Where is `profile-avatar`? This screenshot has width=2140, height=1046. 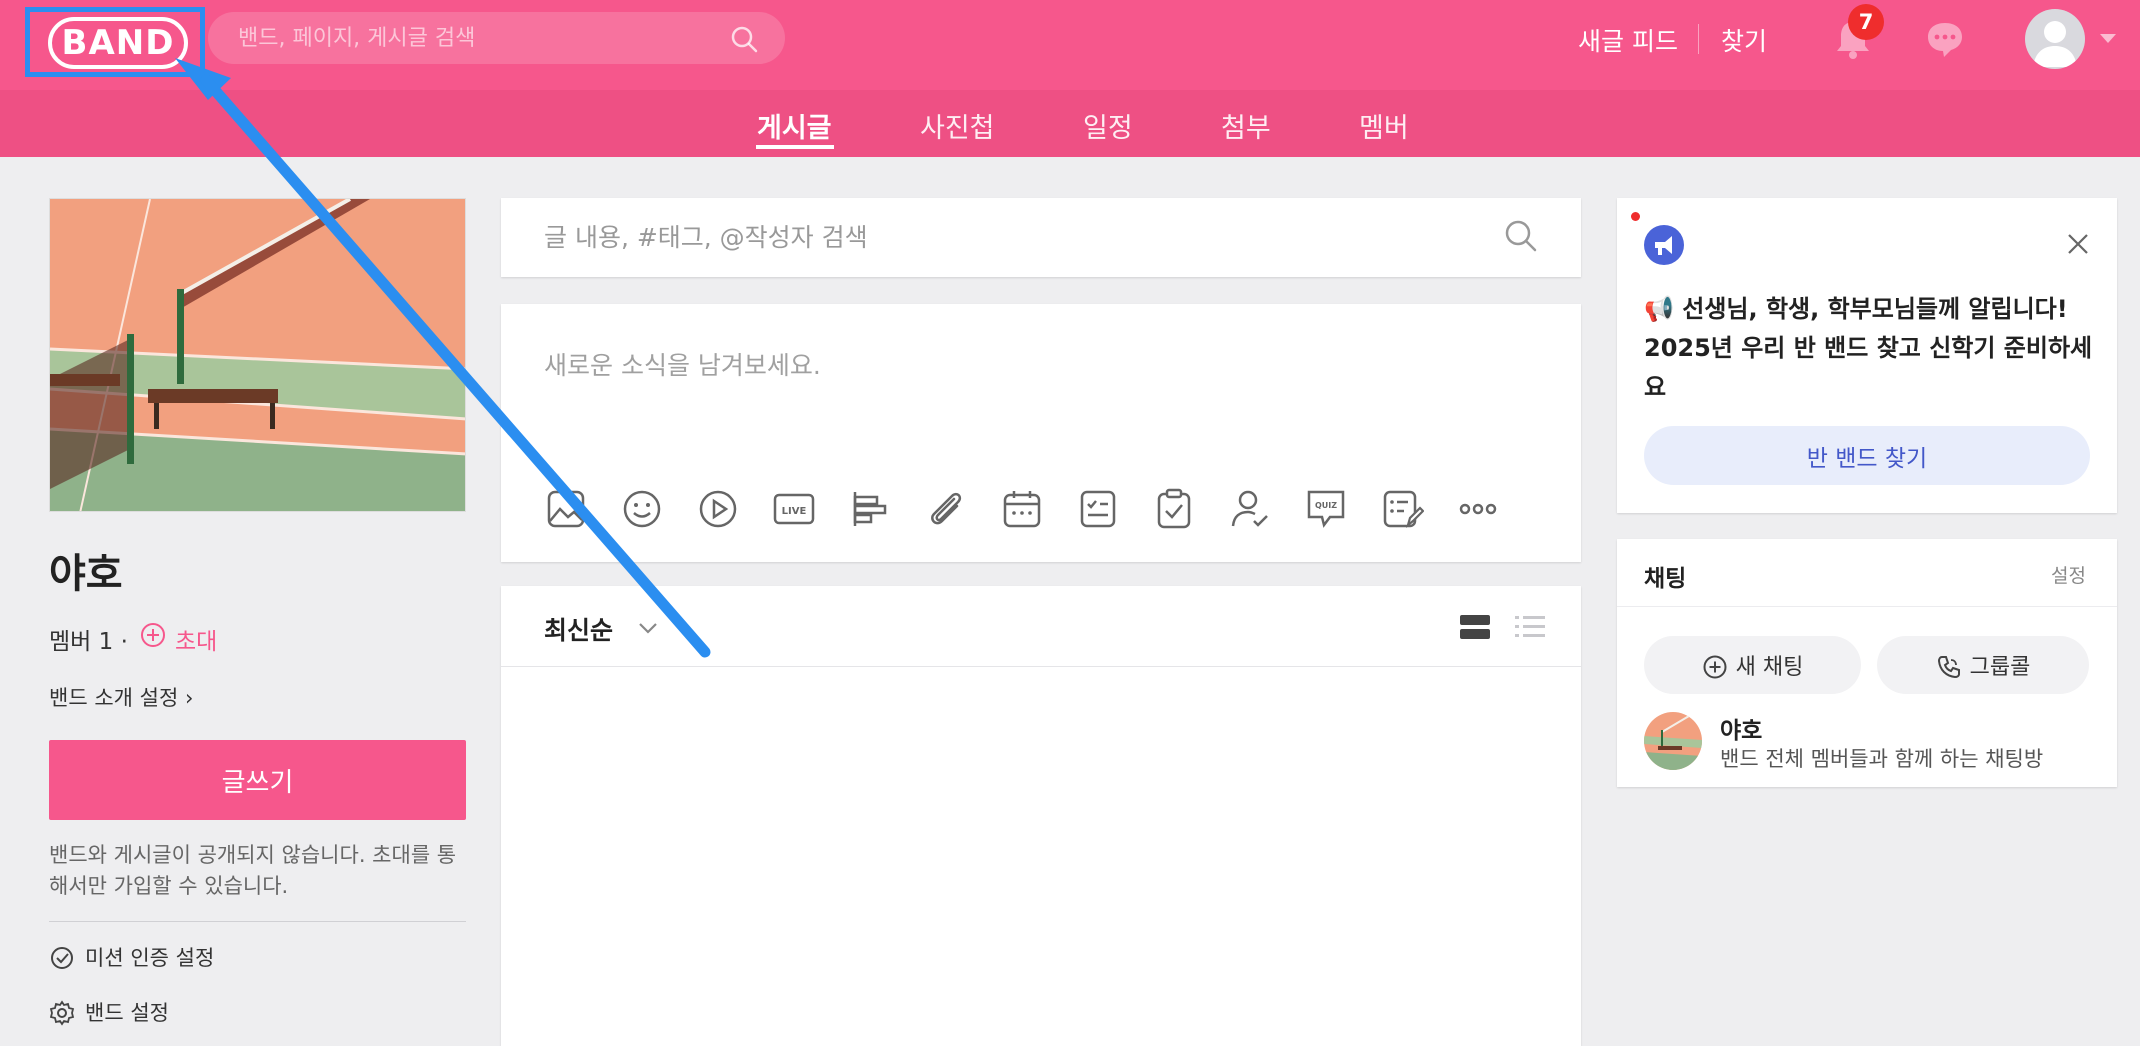 profile-avatar is located at coordinates (2055, 39).